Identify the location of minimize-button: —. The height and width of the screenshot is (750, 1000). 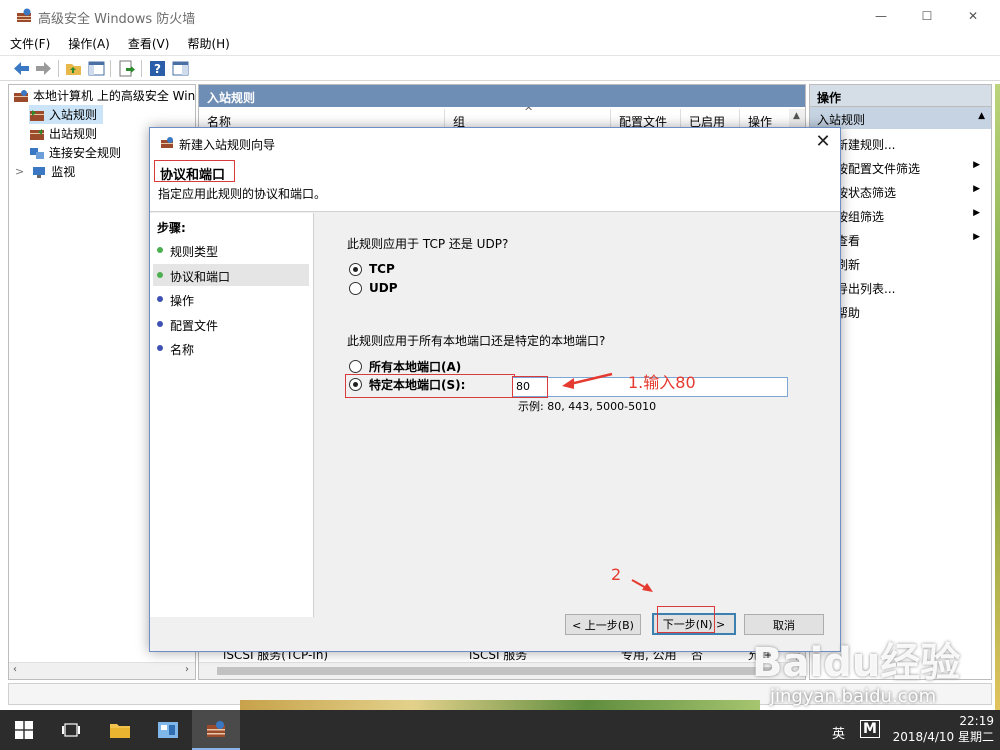
(881, 16).